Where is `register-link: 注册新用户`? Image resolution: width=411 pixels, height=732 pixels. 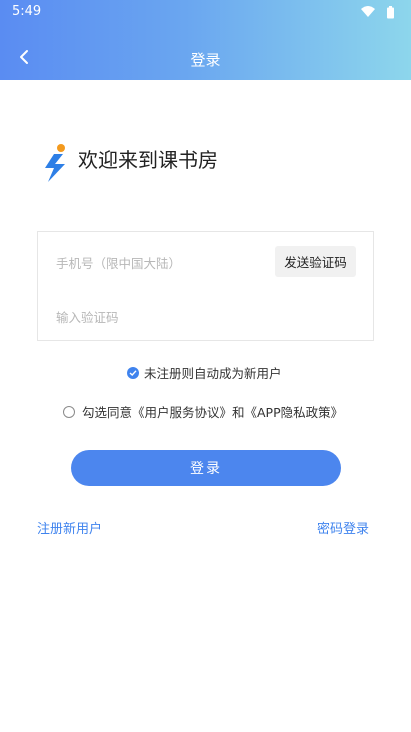
register-link: 注册新用户 is located at coordinates (69, 527).